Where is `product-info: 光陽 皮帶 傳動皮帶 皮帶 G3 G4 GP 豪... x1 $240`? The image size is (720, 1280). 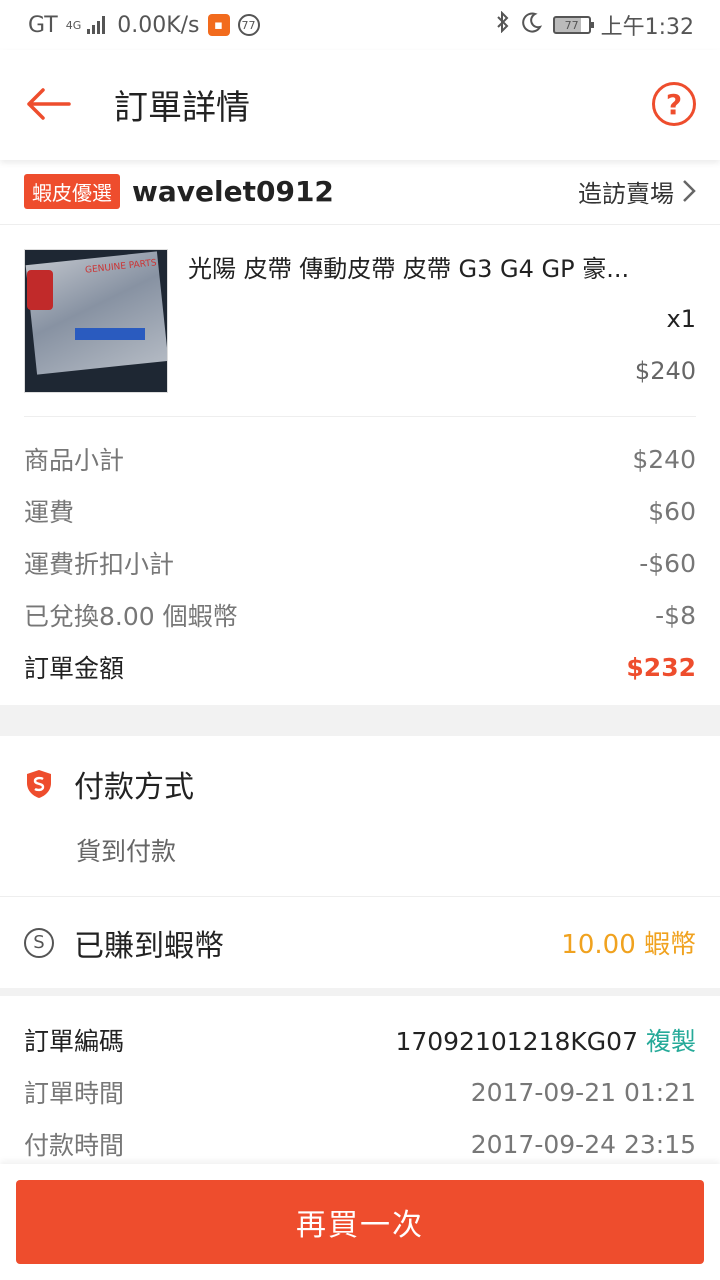 product-info: 光陽 皮帶 傳動皮帶 皮帶 G3 G4 GP 豪... x1 $240 is located at coordinates (442, 317).